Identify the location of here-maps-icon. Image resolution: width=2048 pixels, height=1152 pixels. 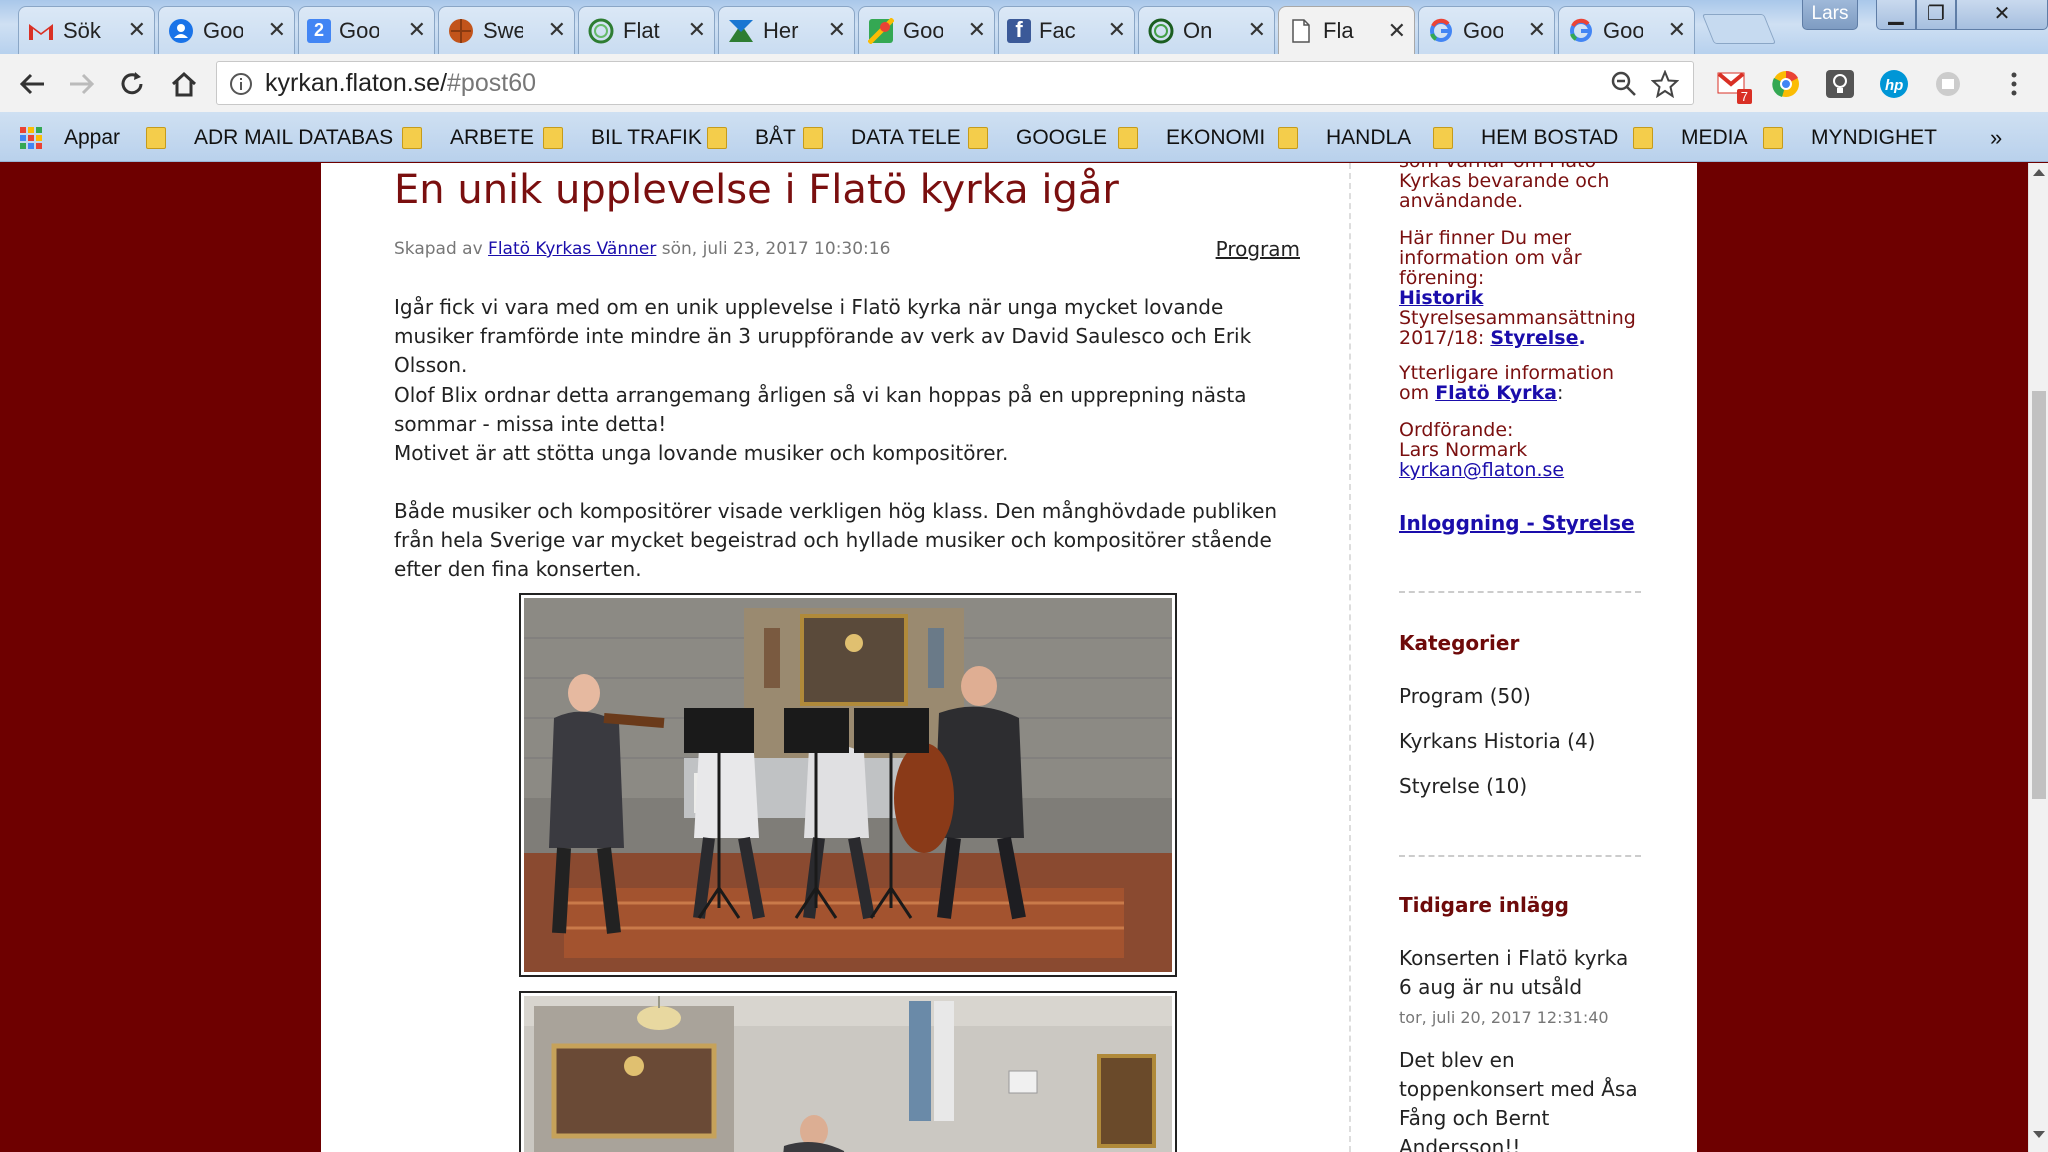
(741, 31).